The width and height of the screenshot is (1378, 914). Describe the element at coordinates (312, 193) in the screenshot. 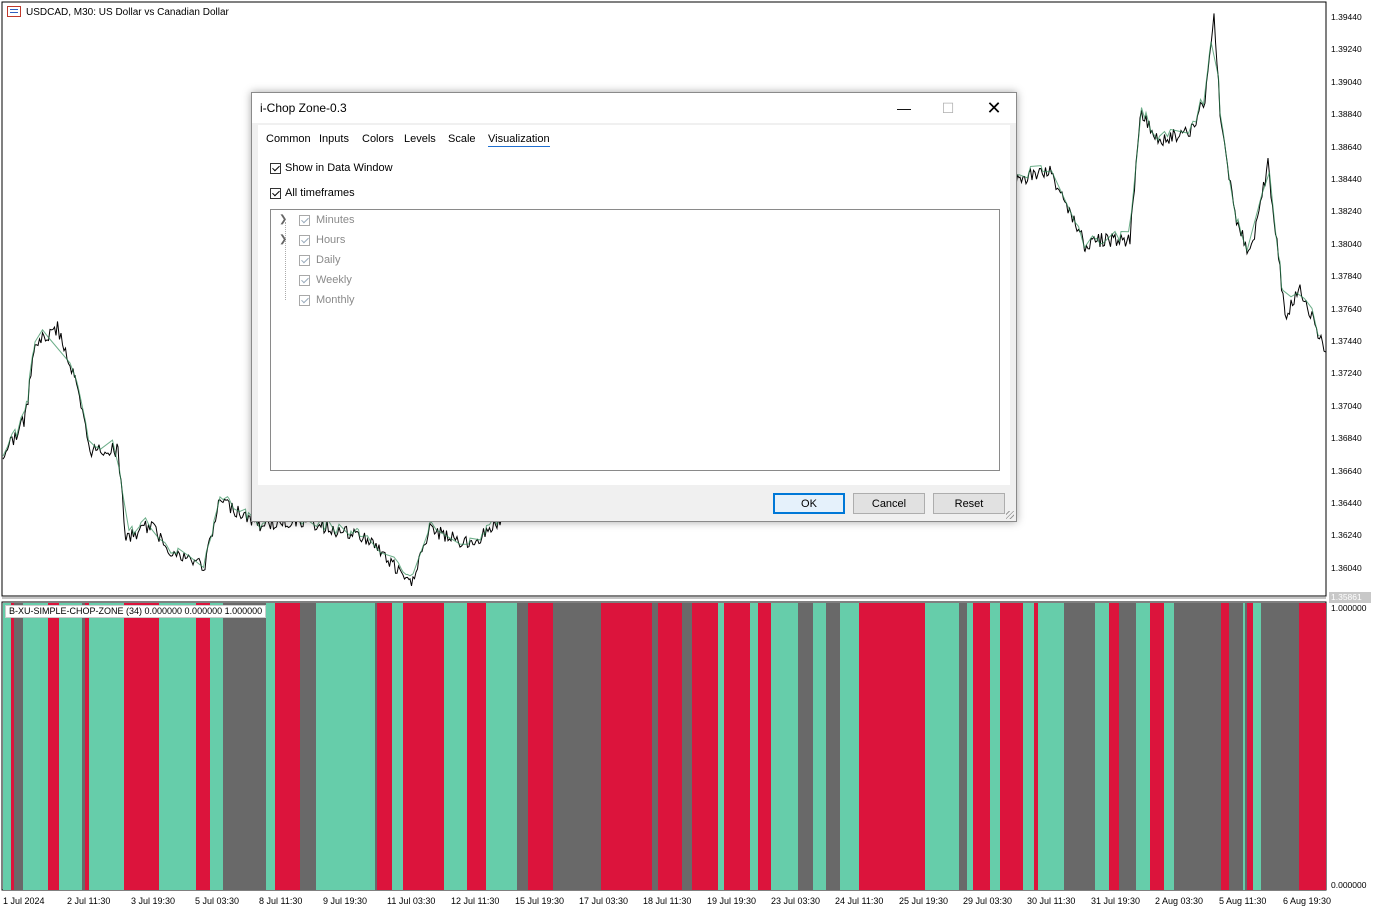

I see `all-timeframes-checkbox: All timeframes` at that location.